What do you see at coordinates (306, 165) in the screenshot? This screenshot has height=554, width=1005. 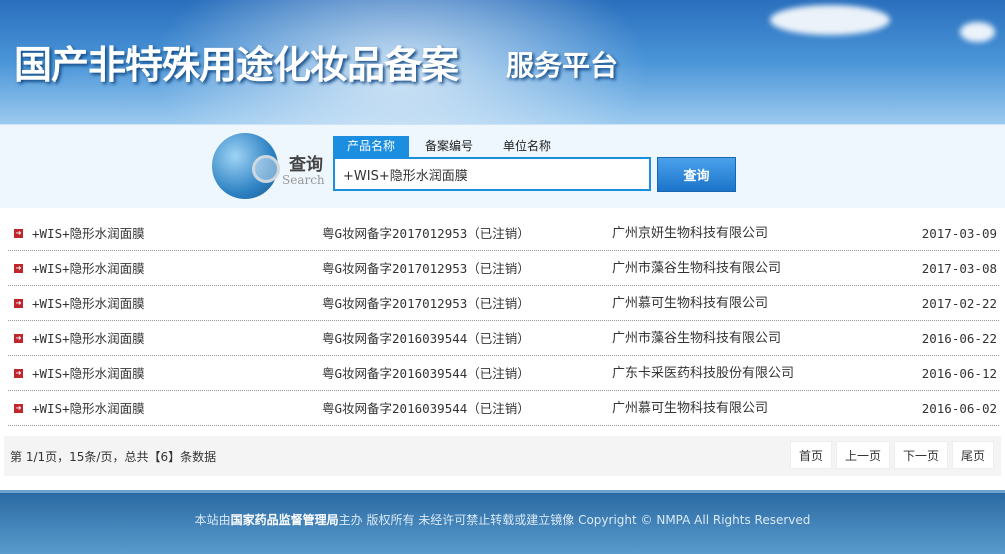 I see `search-label: 查询` at bounding box center [306, 165].